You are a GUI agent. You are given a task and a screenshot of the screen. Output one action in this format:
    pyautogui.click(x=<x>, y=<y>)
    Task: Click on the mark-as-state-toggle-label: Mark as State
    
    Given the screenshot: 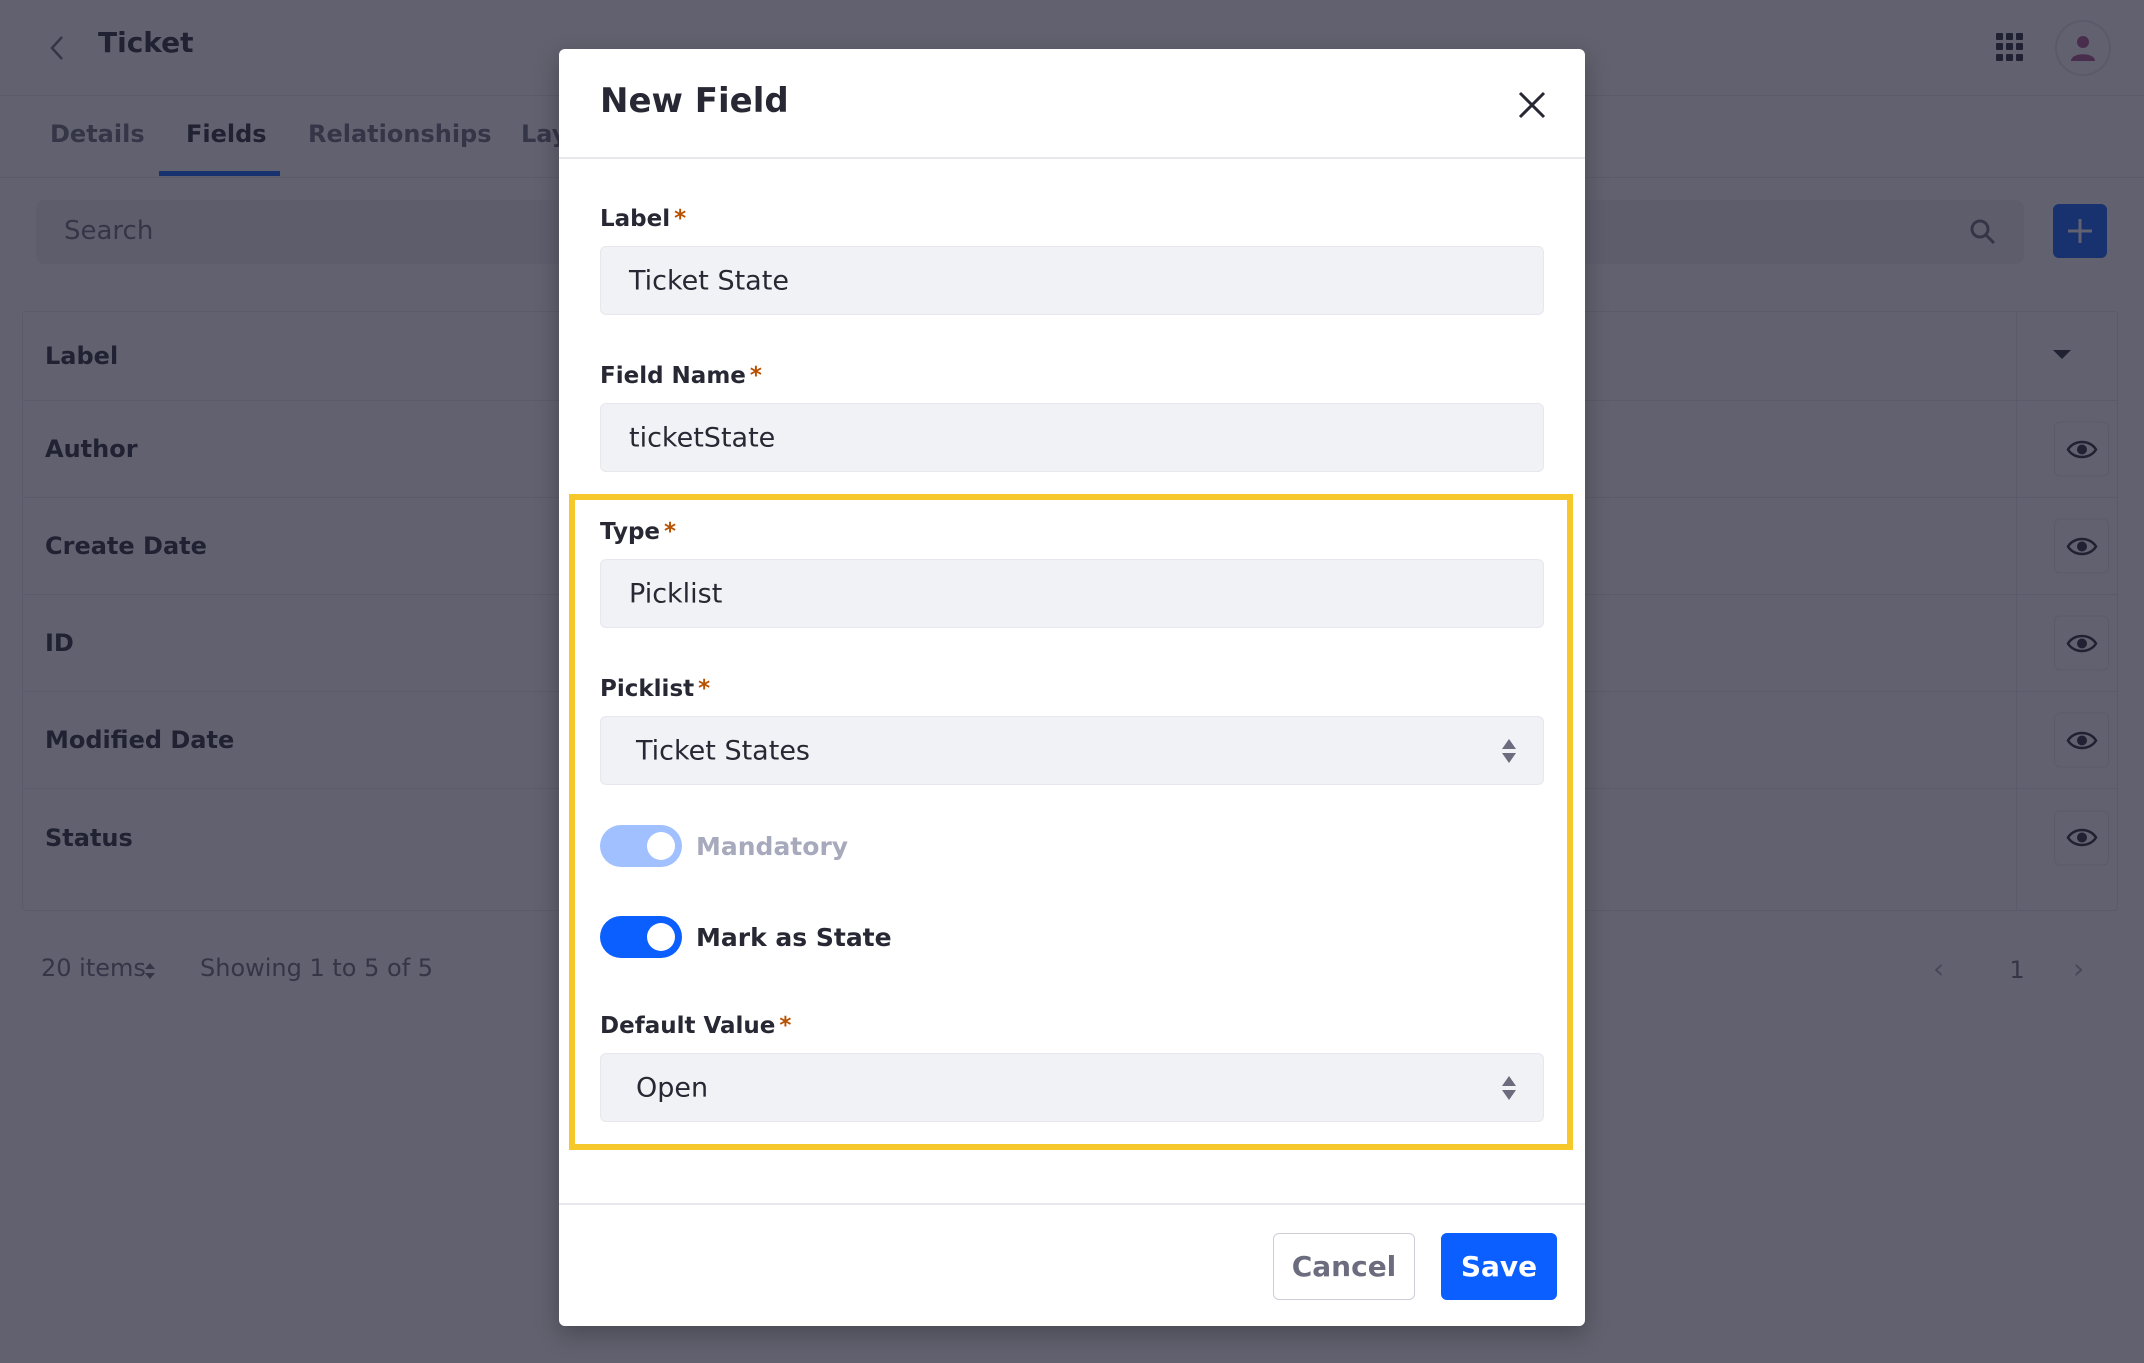 What is the action you would take?
    pyautogui.click(x=794, y=937)
    